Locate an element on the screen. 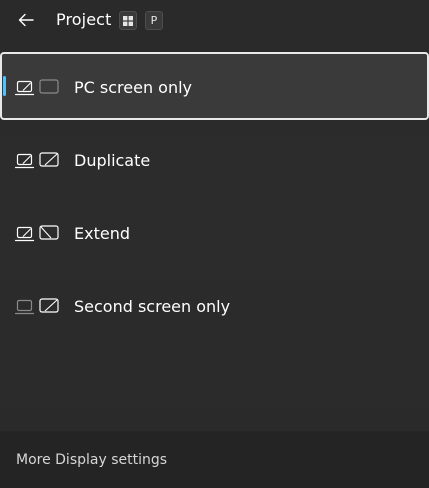  more-display-settings-link: More Display settings is located at coordinates (91, 460).